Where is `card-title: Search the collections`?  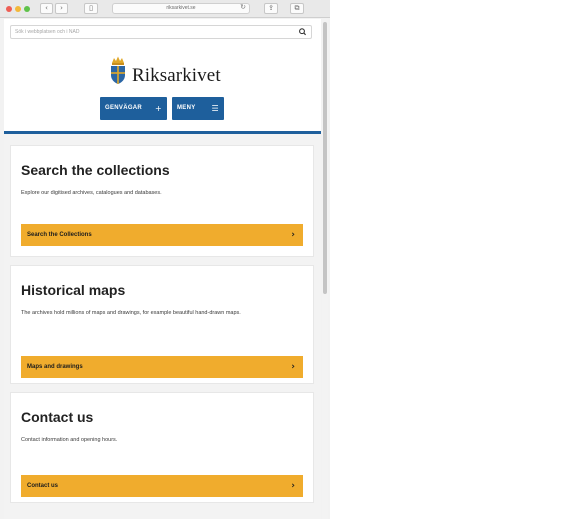
card-title: Search the collections is located at coordinates (95, 170).